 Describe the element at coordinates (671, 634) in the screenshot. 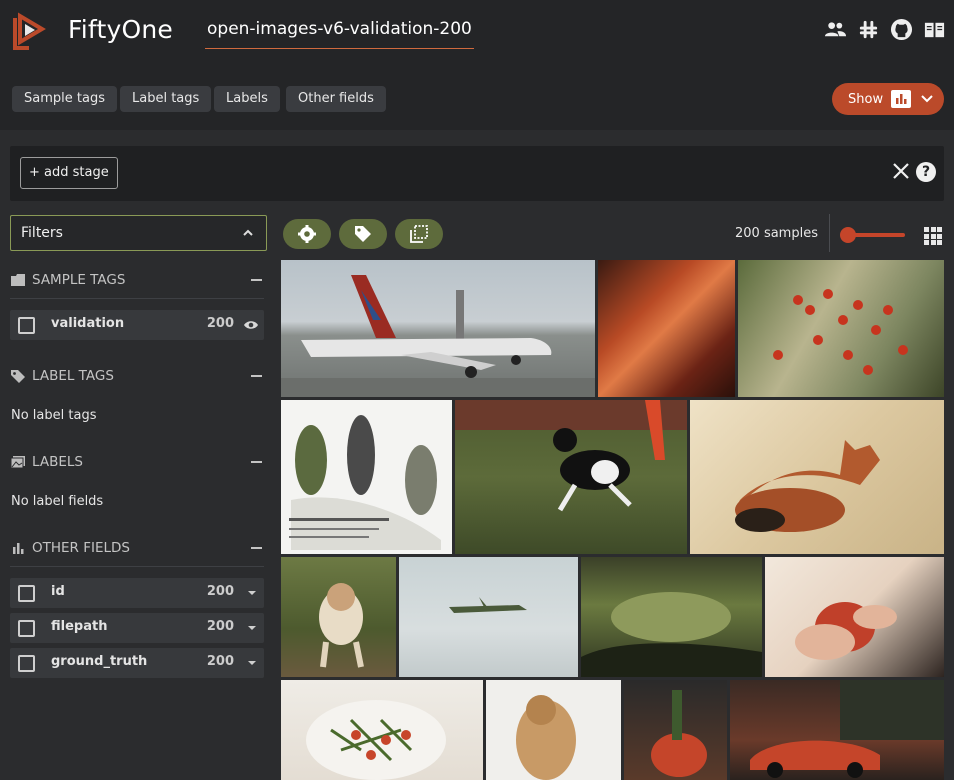

I see `landscape-thumbnail` at that location.